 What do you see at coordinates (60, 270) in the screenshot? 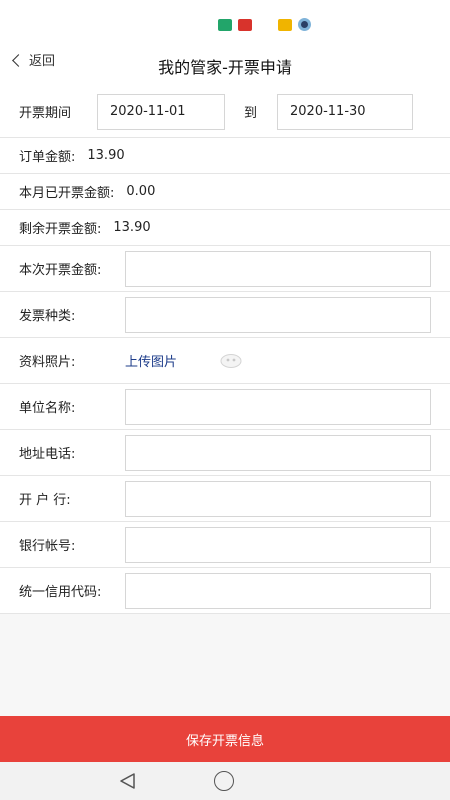
I see `invoice-amount-label: 本次开票金额:` at bounding box center [60, 270].